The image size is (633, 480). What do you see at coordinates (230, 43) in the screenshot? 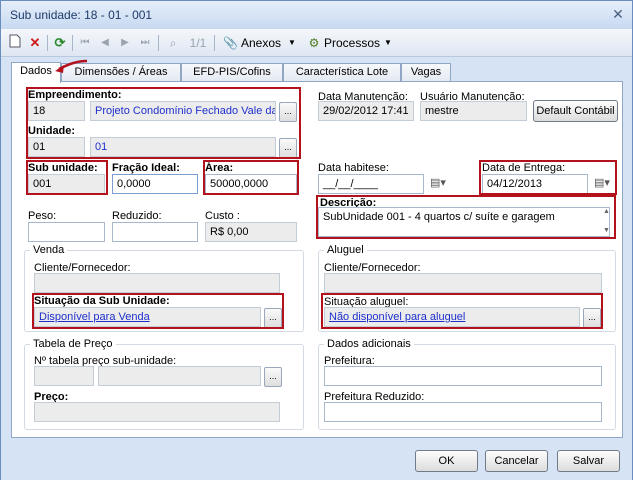
I see `paperclip-icon: 📎` at bounding box center [230, 43].